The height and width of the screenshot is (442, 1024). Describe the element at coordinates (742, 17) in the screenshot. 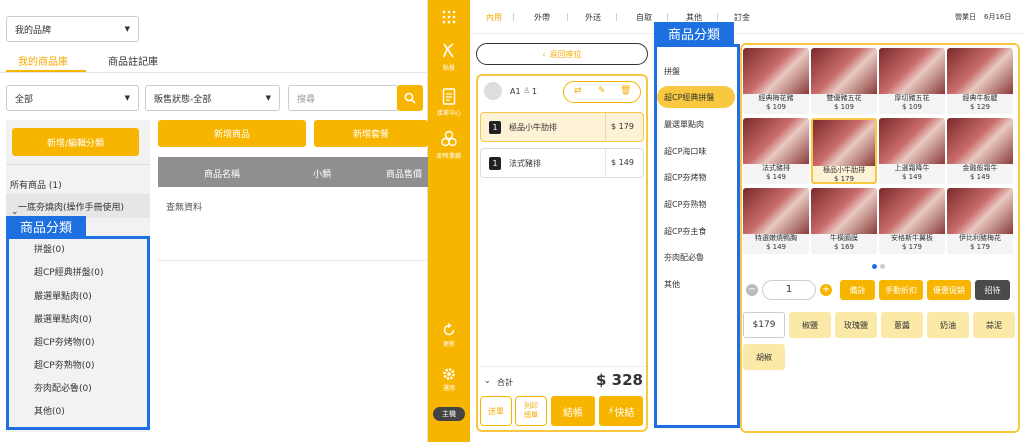

I see `tab-deposit: 訂金` at that location.